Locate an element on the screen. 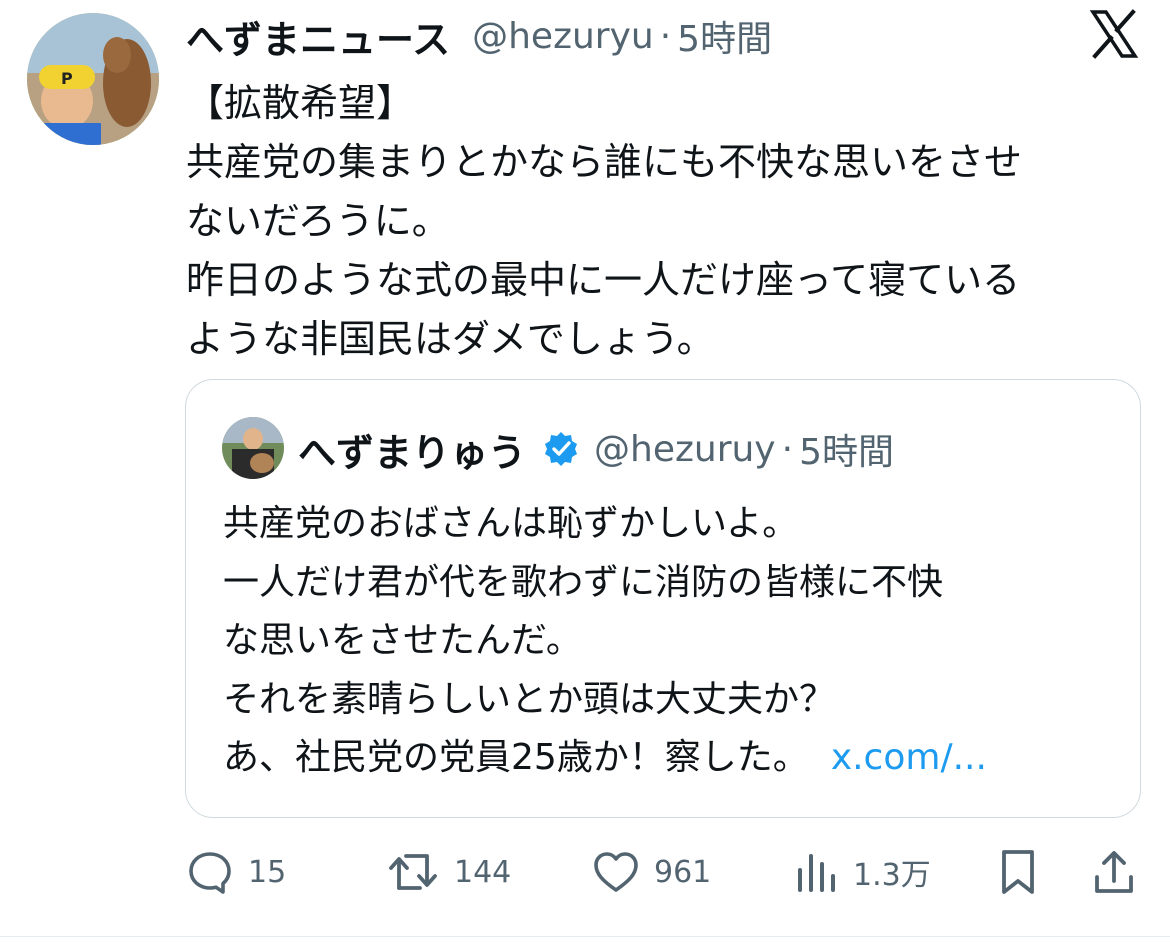 This screenshot has width=1170, height=950. quoted-tweet-timestamp: 5時間 is located at coordinates (846, 449).